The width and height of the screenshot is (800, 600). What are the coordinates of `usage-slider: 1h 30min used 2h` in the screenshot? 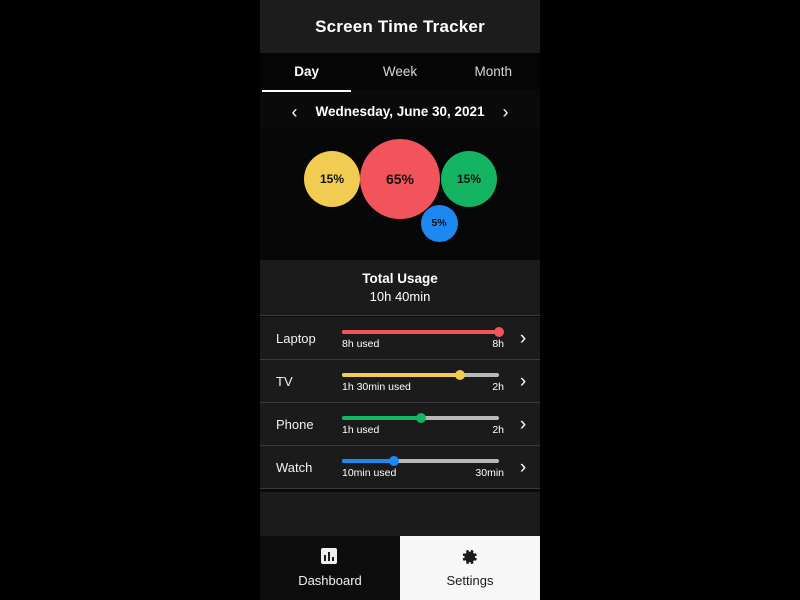 It's located at (425, 381).